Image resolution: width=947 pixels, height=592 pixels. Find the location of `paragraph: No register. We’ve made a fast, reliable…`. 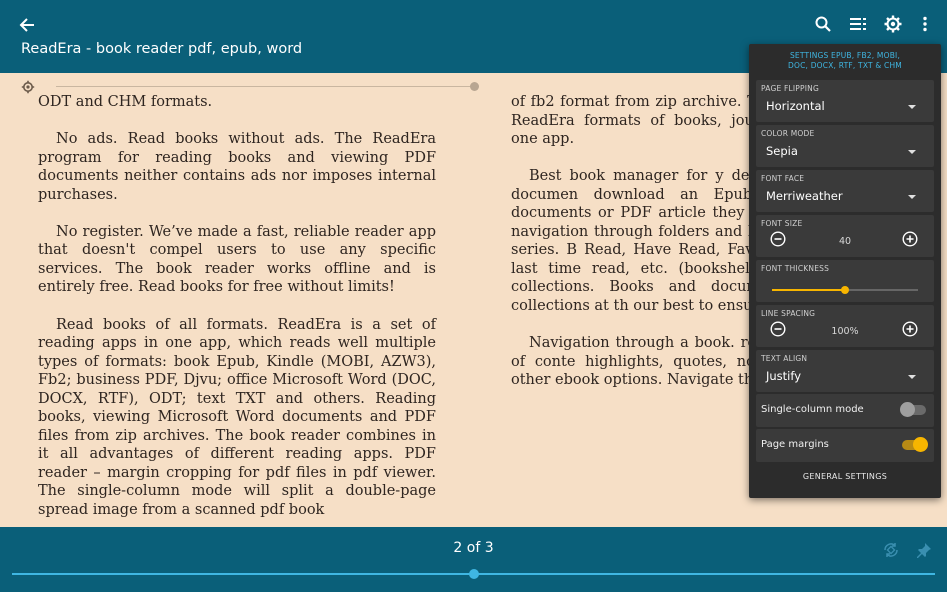

paragraph: No register. We’ve made a fast, reliable… is located at coordinates (237, 259).